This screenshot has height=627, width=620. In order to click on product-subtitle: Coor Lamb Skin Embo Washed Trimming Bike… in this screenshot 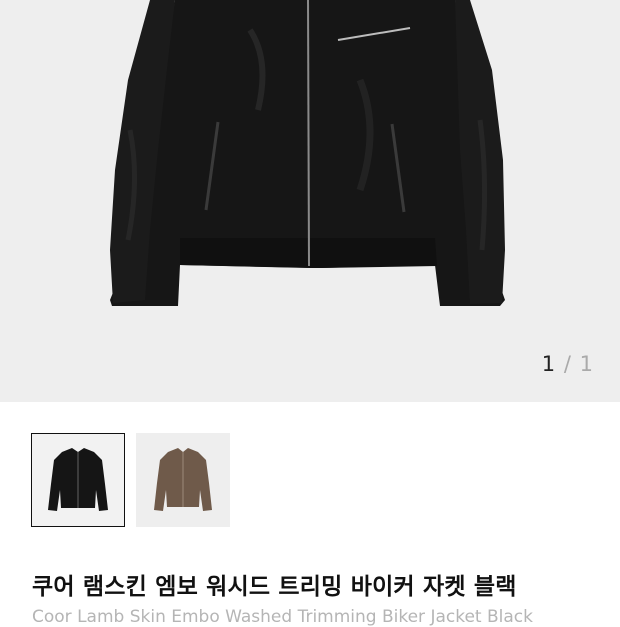, I will do `click(282, 617)`.